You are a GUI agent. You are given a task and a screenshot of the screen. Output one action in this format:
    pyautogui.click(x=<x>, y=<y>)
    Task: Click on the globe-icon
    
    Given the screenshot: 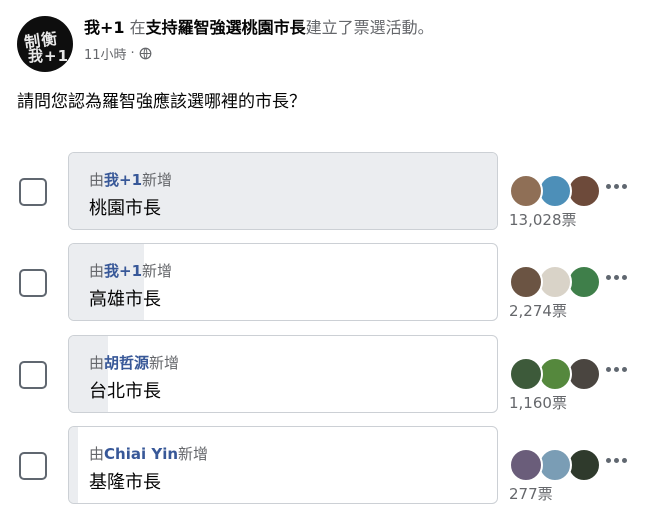 What is the action you would take?
    pyautogui.click(x=145, y=53)
    